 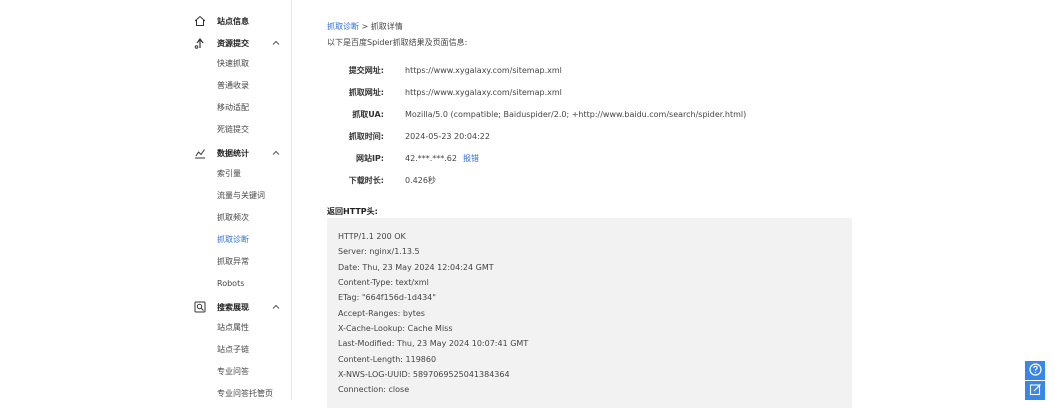 What do you see at coordinates (343, 26) in the screenshot?
I see `breadcrumb-parent-link: 抓取诊断` at bounding box center [343, 26].